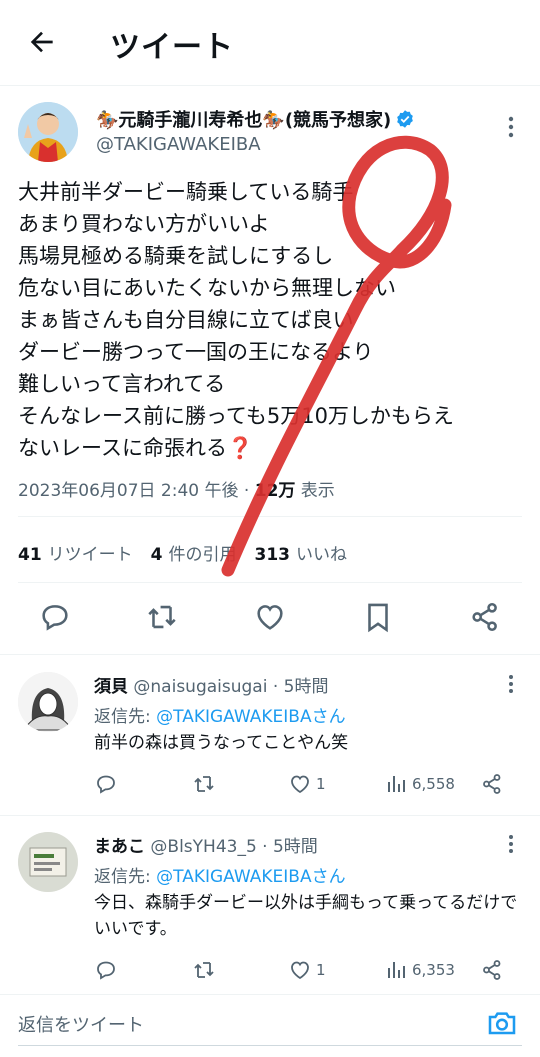  Describe the element at coordinates (178, 144) in the screenshot. I see `author-handle: @TAKIGAWAKEIBA` at that location.